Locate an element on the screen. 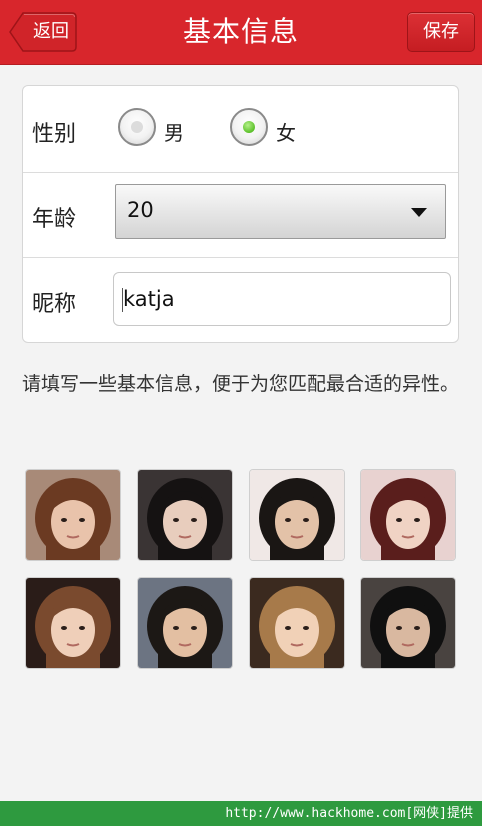 This screenshot has width=482, height=826. radio-checked-icon is located at coordinates (249, 127).